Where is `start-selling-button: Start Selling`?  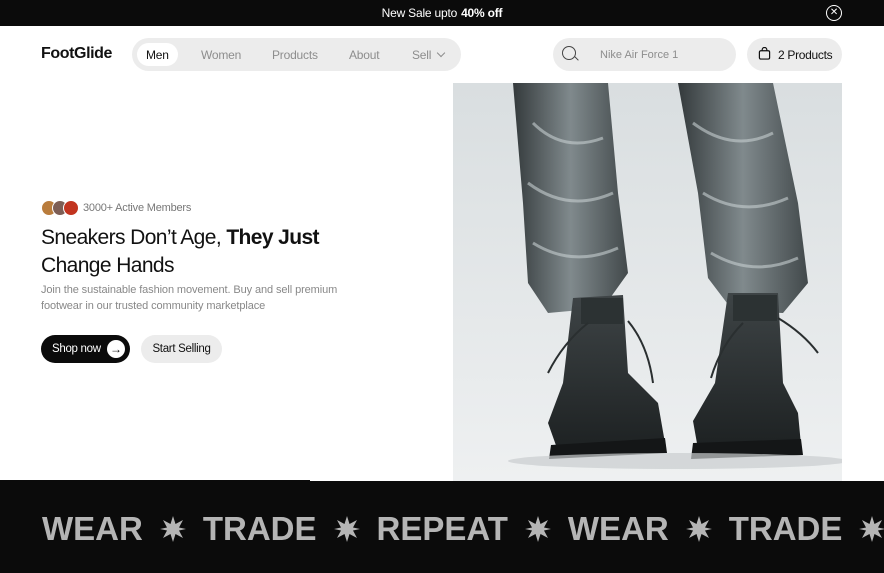
start-selling-button: Start Selling is located at coordinates (181, 349).